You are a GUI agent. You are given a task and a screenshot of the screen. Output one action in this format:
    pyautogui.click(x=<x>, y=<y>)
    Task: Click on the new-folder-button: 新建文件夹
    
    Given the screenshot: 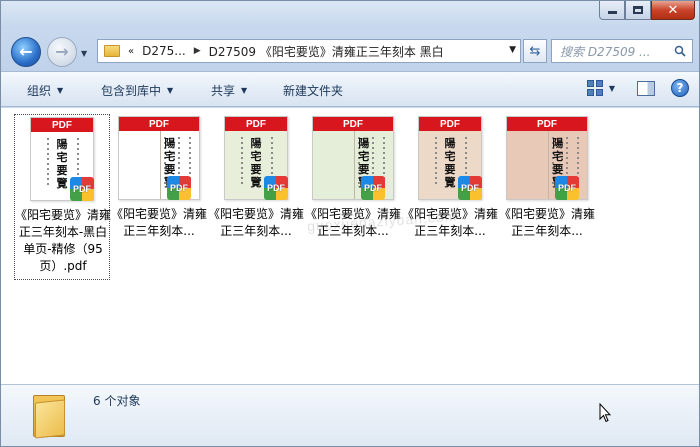 What is the action you would take?
    pyautogui.click(x=313, y=90)
    